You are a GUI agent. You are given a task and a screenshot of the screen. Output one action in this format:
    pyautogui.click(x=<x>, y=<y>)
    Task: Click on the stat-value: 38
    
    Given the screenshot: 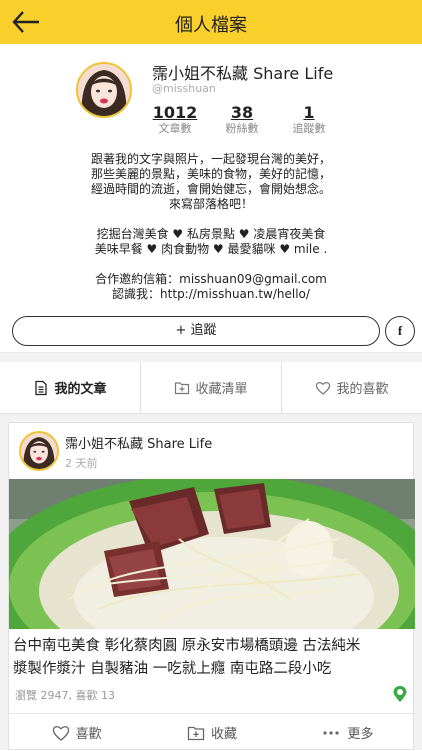 What is the action you would take?
    pyautogui.click(x=242, y=112)
    